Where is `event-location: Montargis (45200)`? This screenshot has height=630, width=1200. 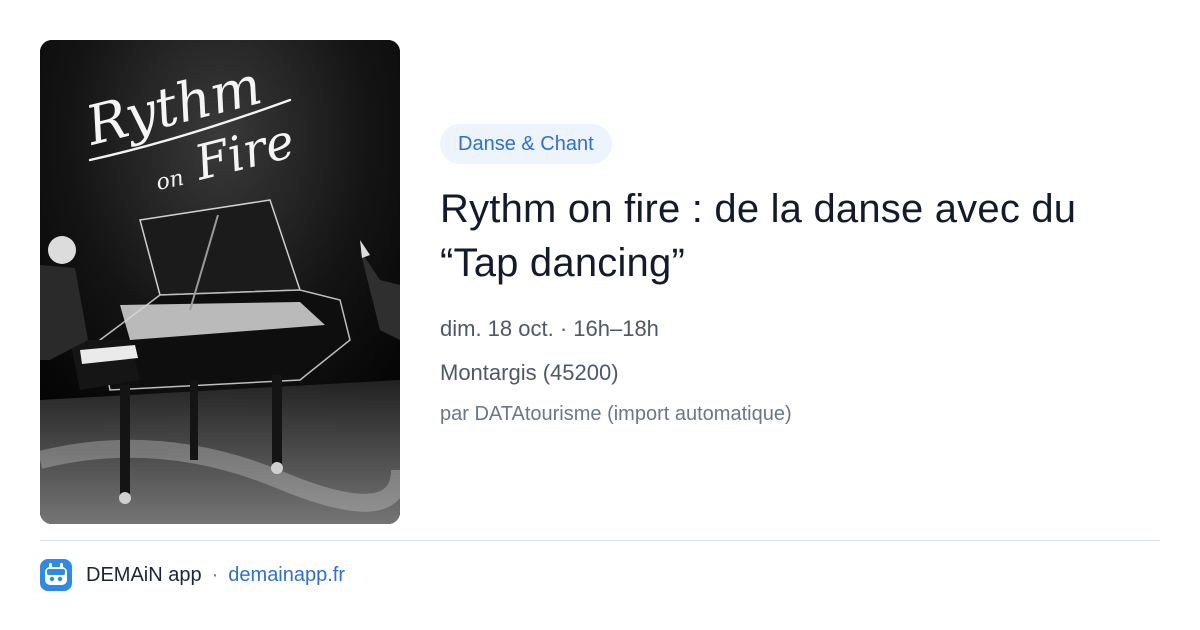 event-location: Montargis (45200) is located at coordinates (529, 372).